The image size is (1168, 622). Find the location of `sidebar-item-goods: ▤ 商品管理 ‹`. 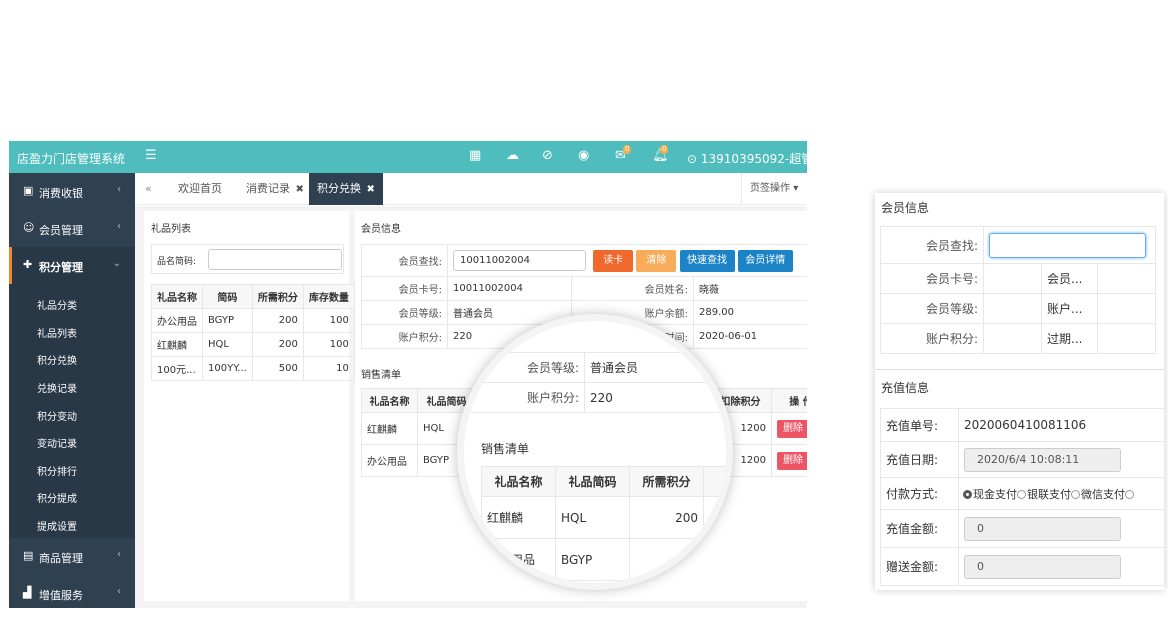

sidebar-item-goods: ▤ 商品管理 ‹ is located at coordinates (72, 556).